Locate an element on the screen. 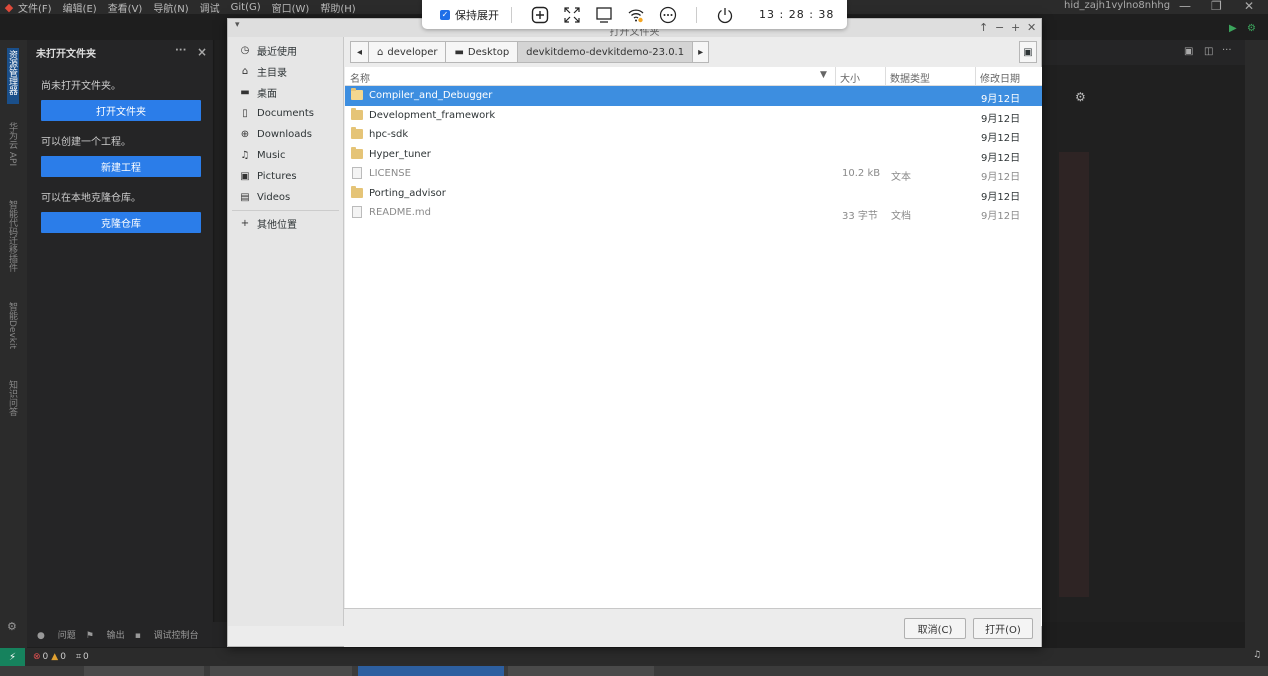  fullscreen-icon is located at coordinates (572, 15).